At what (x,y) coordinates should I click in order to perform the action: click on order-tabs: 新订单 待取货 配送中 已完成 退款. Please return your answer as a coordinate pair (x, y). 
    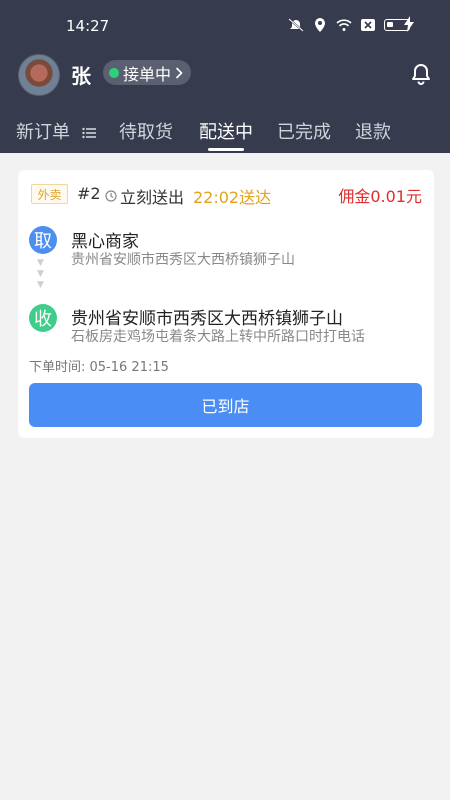
    Looking at the image, I should click on (225, 132).